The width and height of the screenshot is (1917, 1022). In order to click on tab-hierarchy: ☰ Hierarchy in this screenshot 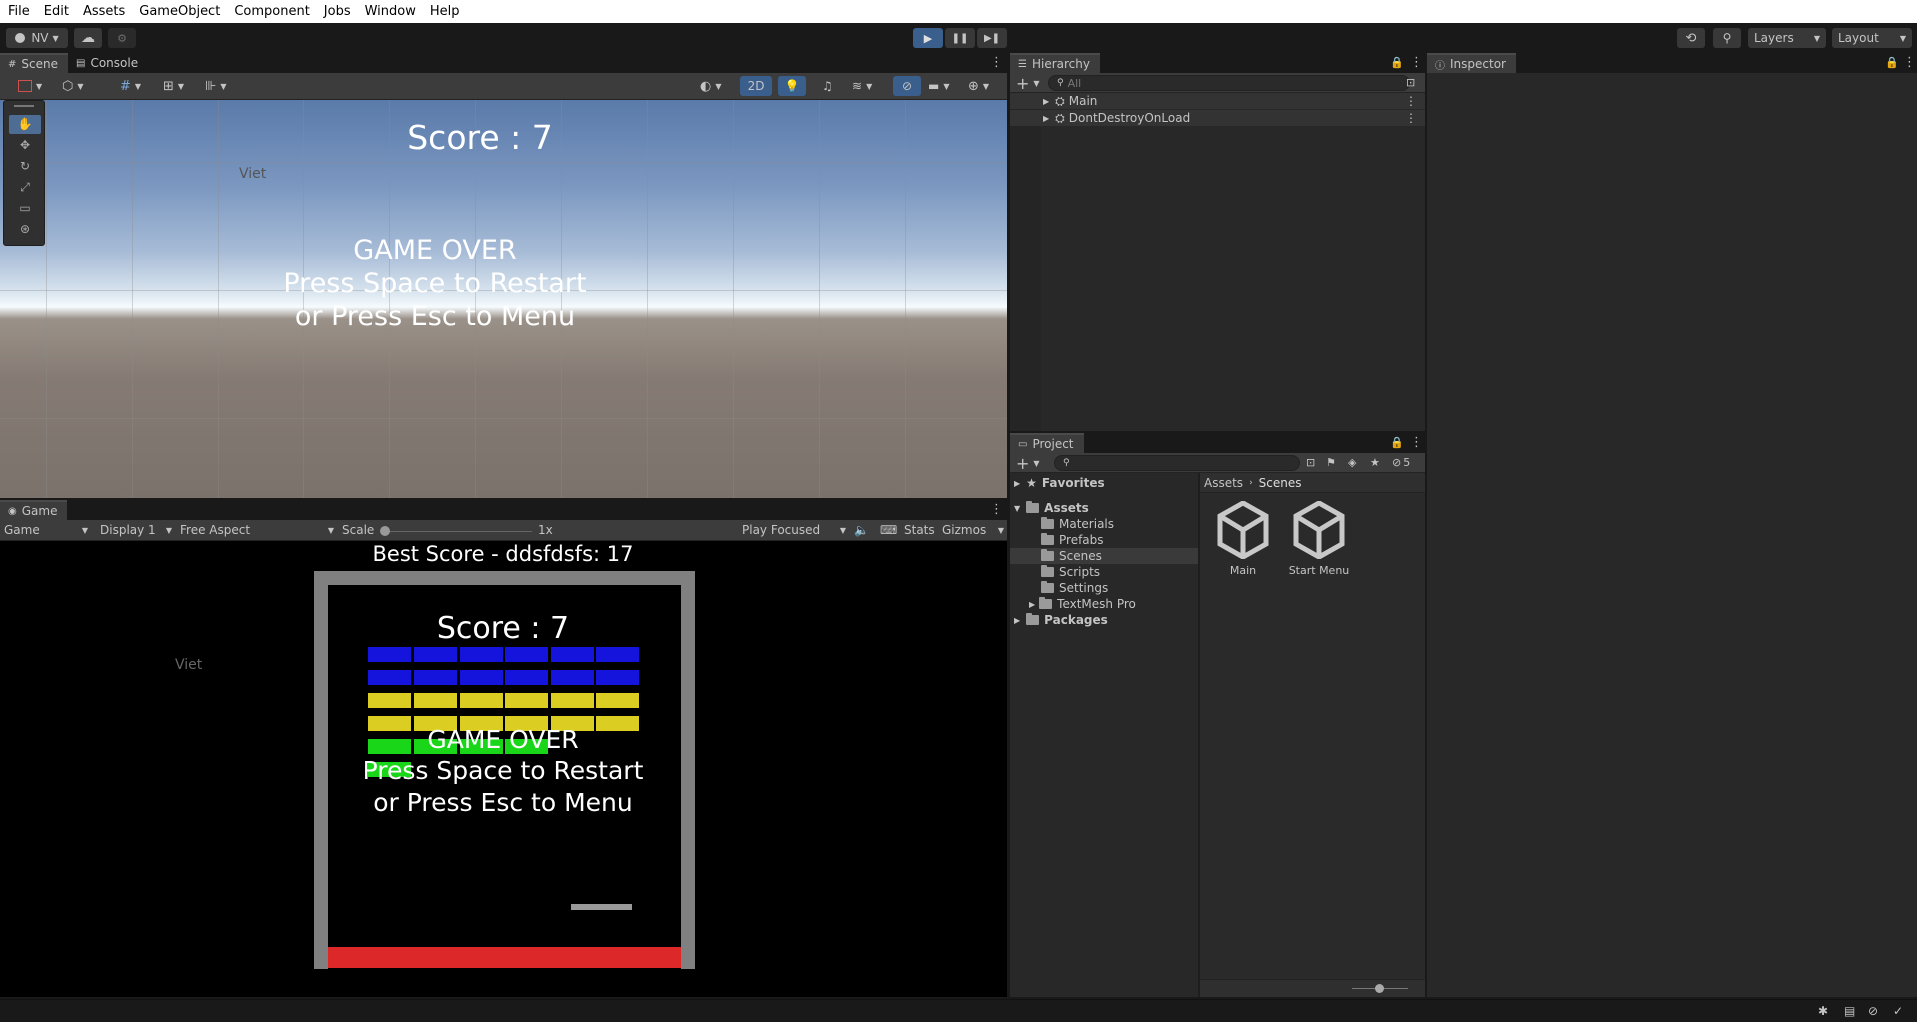, I will do `click(1055, 63)`.